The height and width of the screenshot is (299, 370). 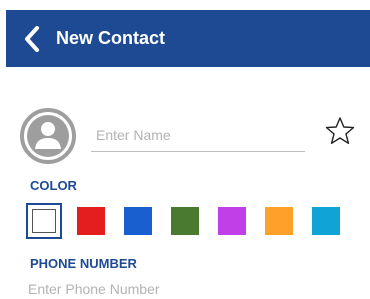 I want to click on favorite-button, so click(x=340, y=131).